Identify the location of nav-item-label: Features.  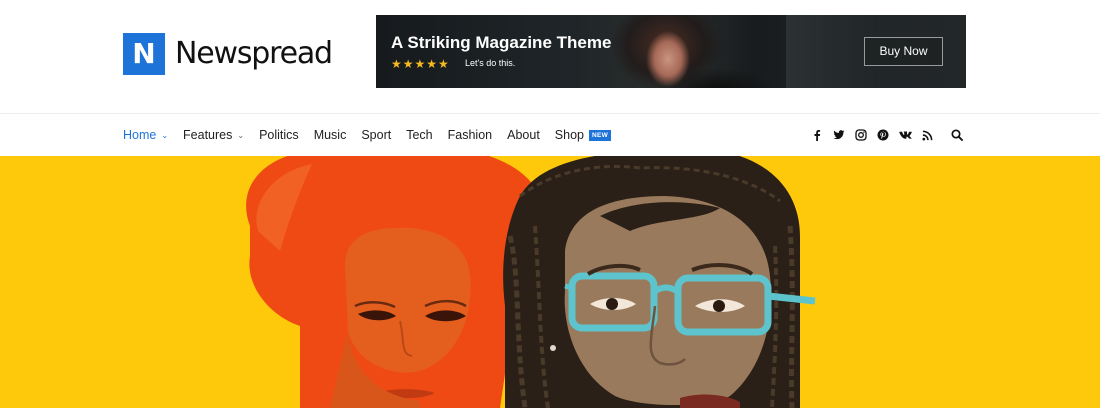
(208, 135).